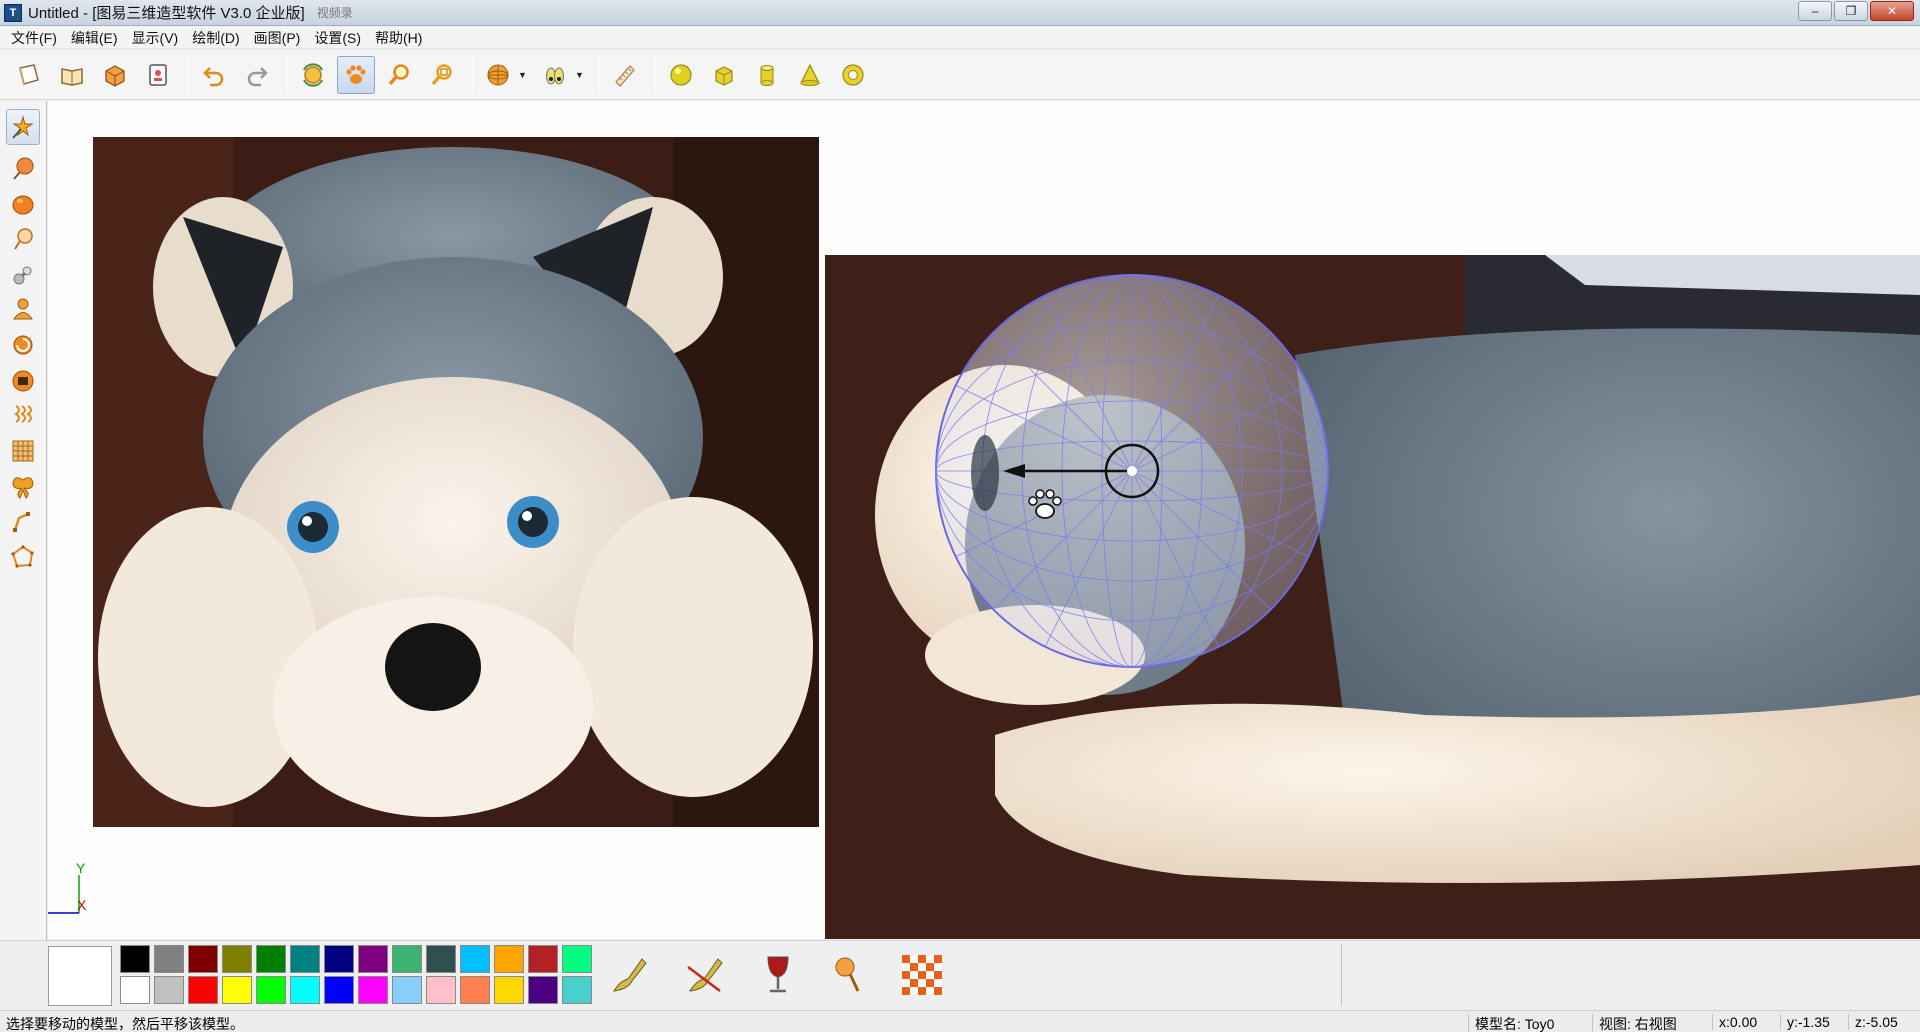 The image size is (1920, 1032). I want to click on zoom-in-icon, so click(398, 74).